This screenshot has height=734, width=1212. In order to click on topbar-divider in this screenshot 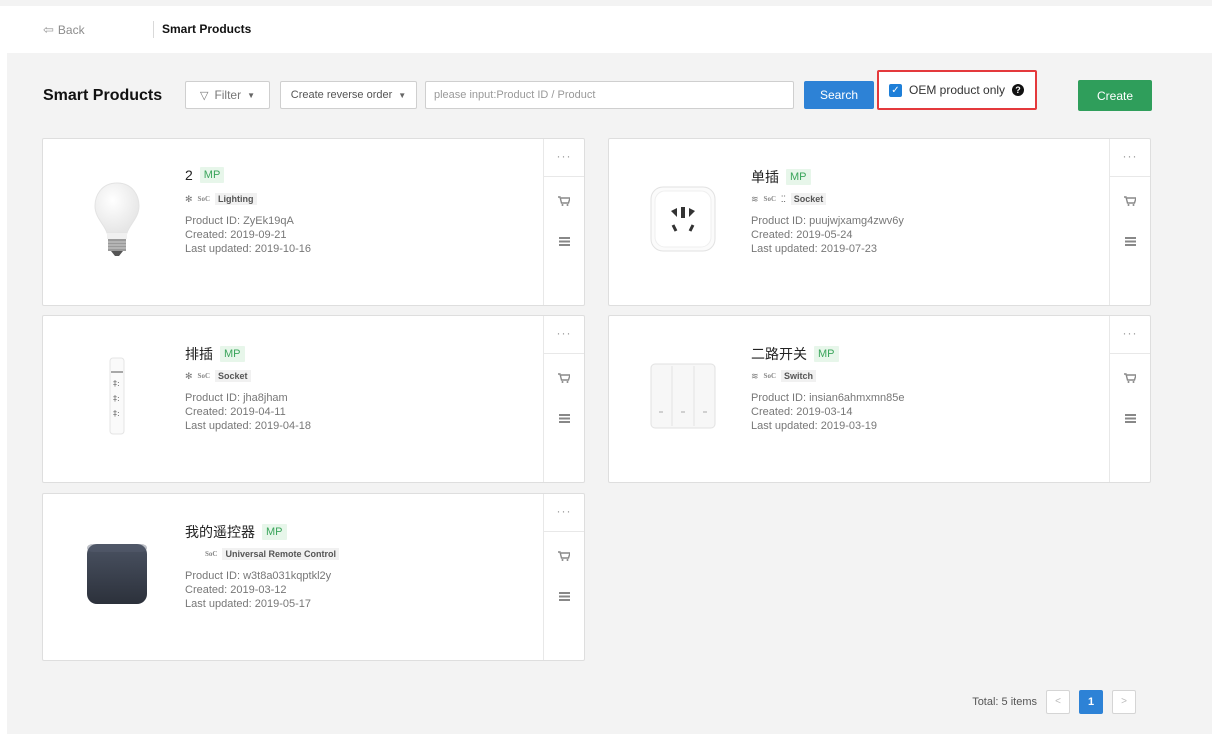, I will do `click(153, 29)`.